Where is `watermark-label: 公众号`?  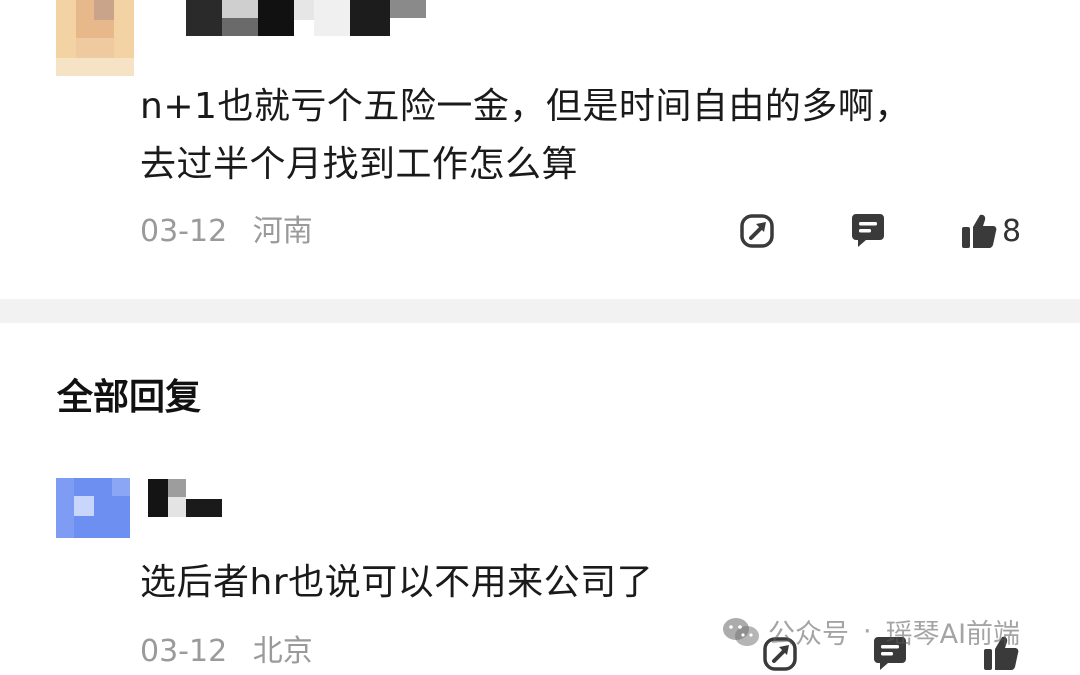
watermark-label: 公众号 is located at coordinates (808, 634).